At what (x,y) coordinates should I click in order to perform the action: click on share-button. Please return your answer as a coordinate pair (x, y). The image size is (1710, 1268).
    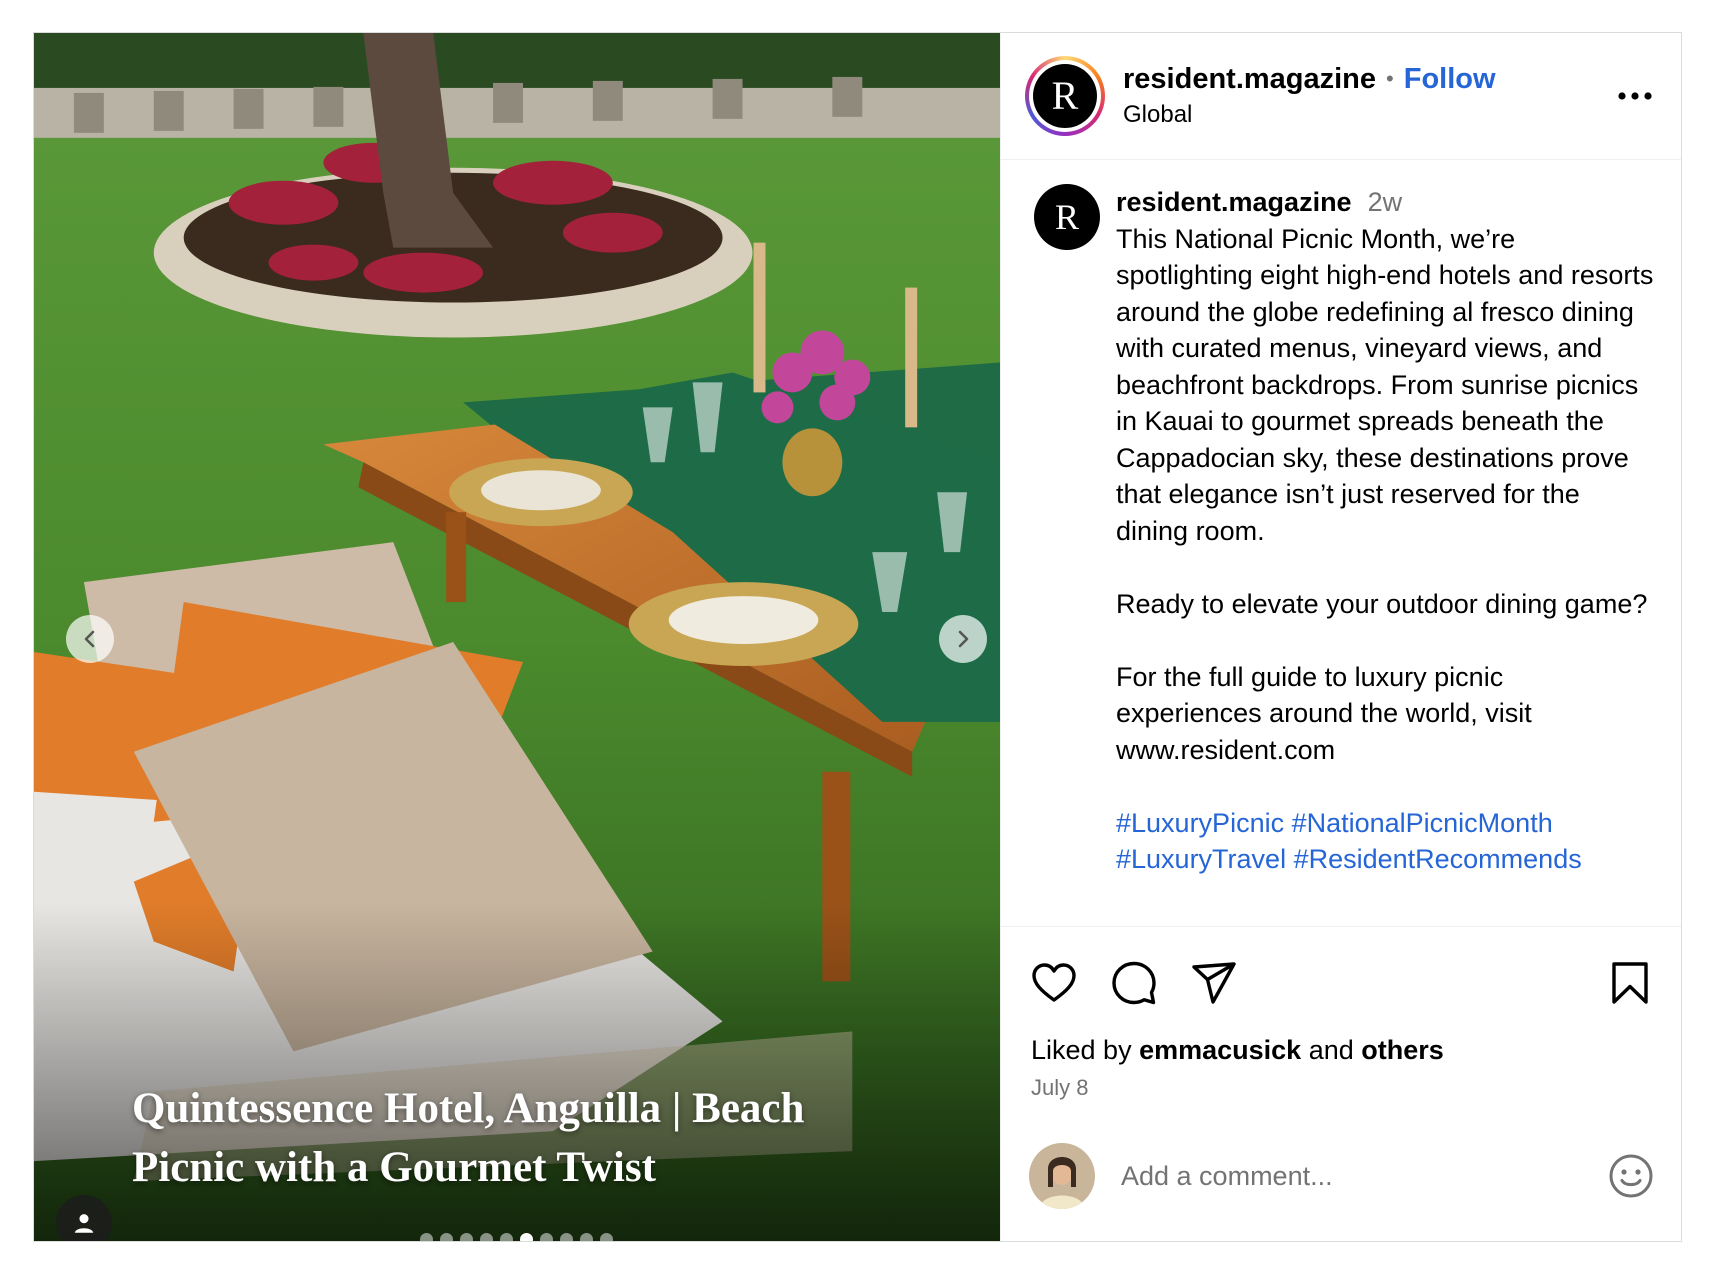
    Looking at the image, I should click on (1214, 983).